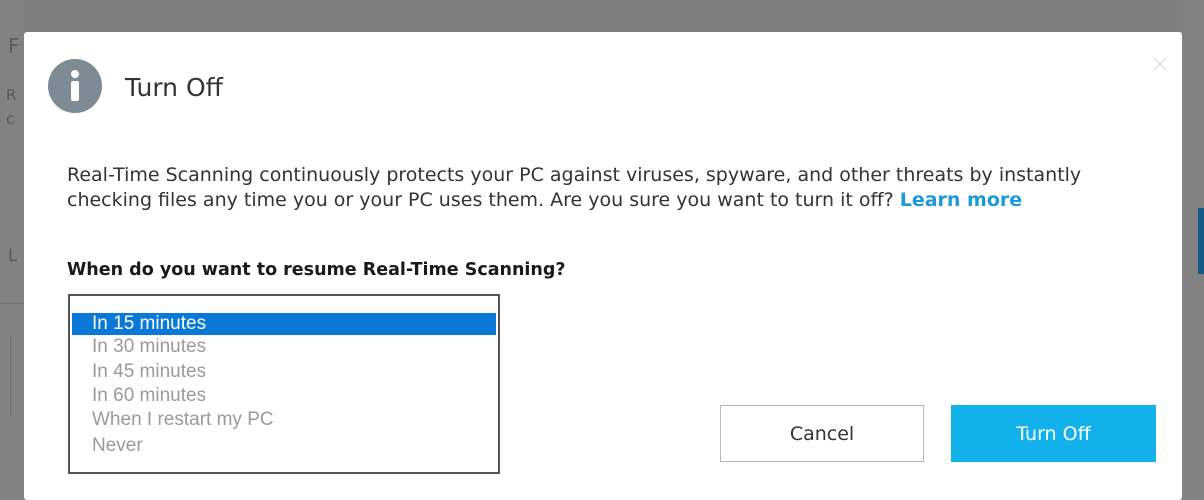  What do you see at coordinates (284, 396) in the screenshot?
I see `resume-option-60-minutes: In 60 minutes` at bounding box center [284, 396].